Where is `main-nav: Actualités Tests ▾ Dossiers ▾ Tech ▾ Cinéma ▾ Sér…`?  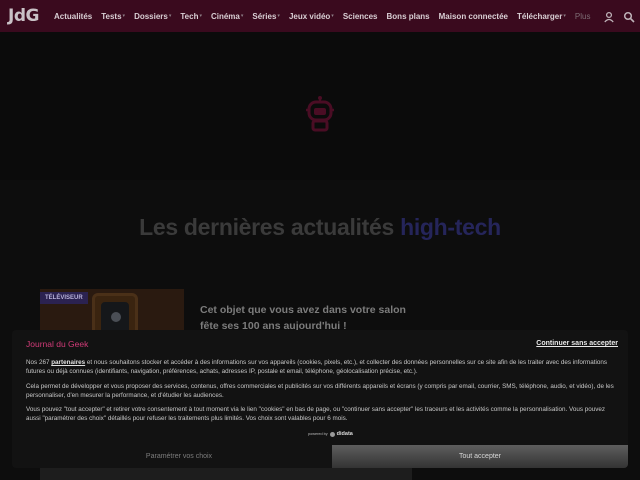
main-nav: Actualités Tests ▾ Dossiers ▾ Tech ▾ Cinéma ▾ Sér… is located at coordinates (326, 16).